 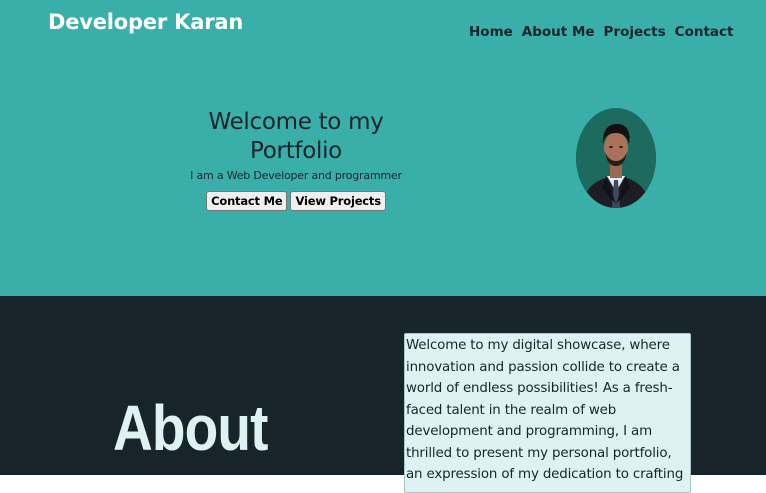 What do you see at coordinates (558, 32) in the screenshot?
I see `nav-about-link: About Me` at bounding box center [558, 32].